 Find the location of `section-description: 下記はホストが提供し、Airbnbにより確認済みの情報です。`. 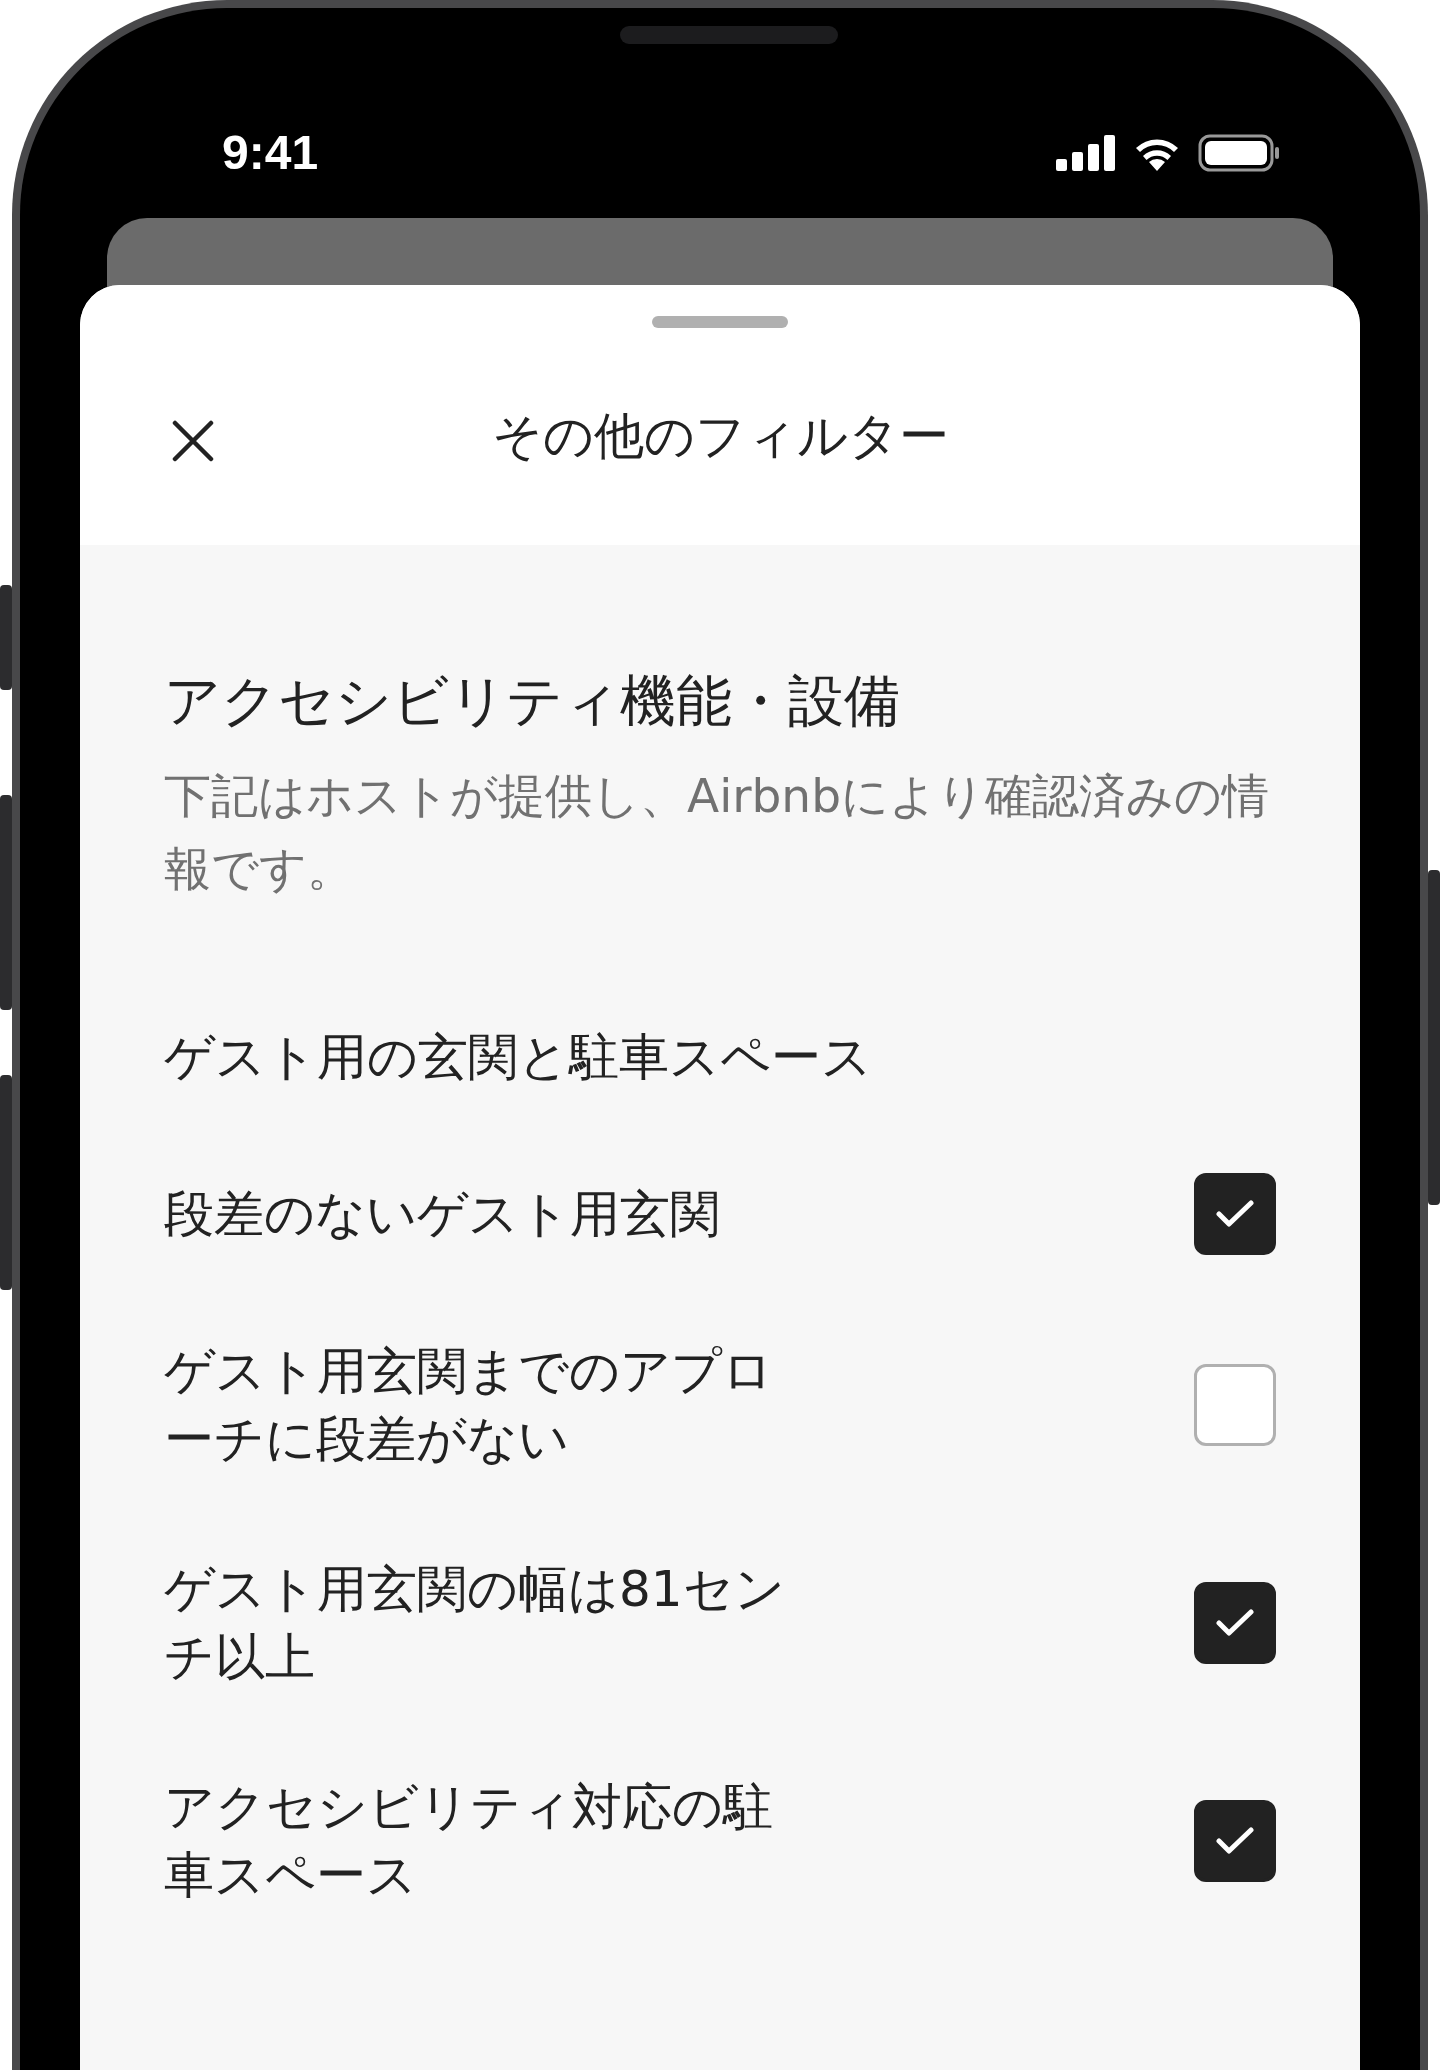

section-description: 下記はホストが提供し、Airbnbにより確認済みの情報です。 is located at coordinates (717, 832).